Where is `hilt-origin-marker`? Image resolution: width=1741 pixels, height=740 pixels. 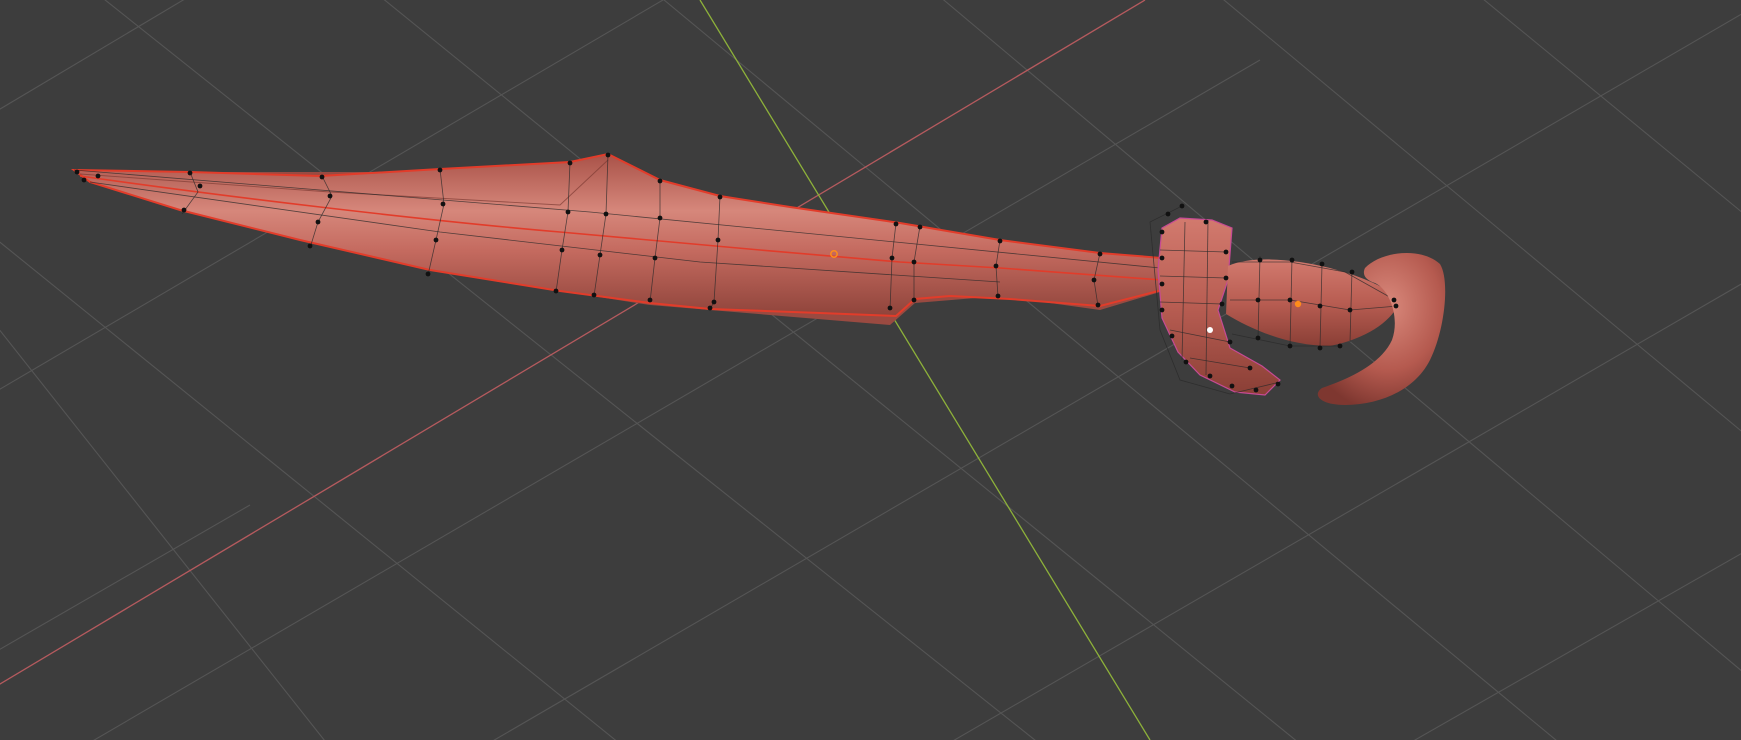 hilt-origin-marker is located at coordinates (1298, 304).